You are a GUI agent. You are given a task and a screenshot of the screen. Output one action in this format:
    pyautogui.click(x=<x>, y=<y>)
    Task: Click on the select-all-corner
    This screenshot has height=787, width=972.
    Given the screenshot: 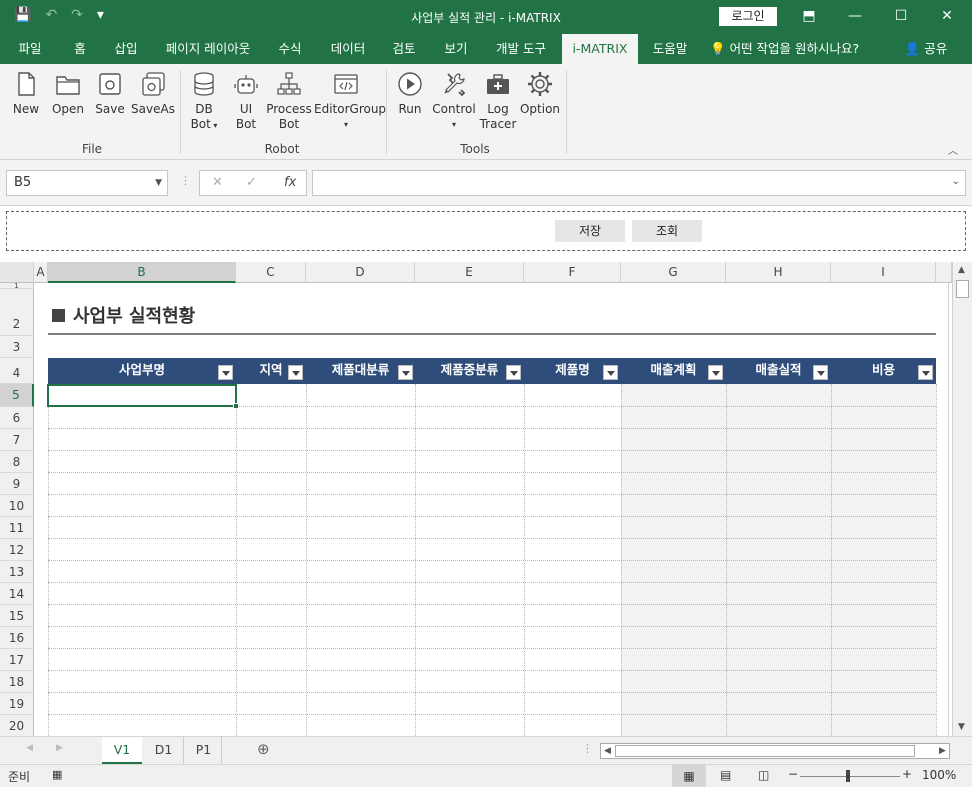 What is the action you would take?
    pyautogui.click(x=17, y=272)
    